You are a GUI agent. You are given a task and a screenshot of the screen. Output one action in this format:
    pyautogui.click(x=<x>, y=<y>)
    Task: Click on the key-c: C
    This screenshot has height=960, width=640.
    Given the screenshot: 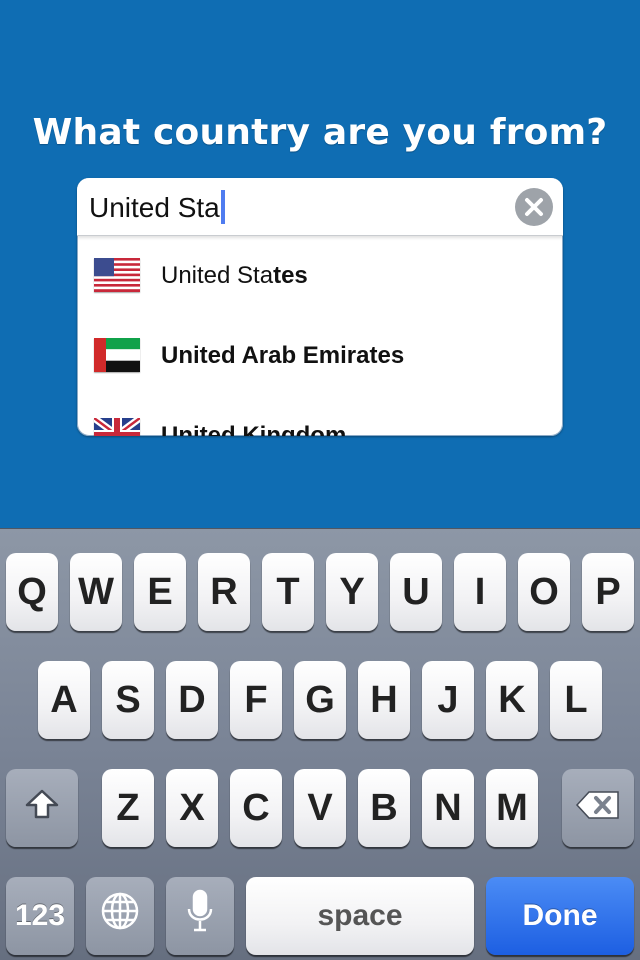 What is the action you would take?
    pyautogui.click(x=256, y=808)
    